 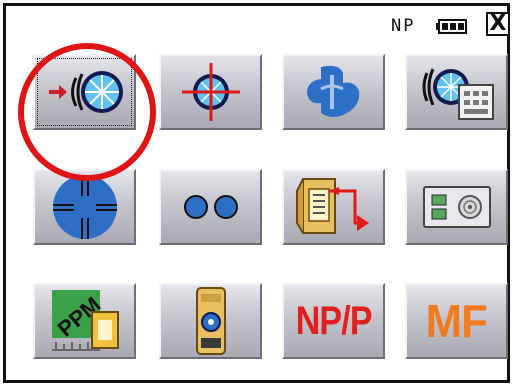 I want to click on tilt-level-button, so click(x=210, y=321).